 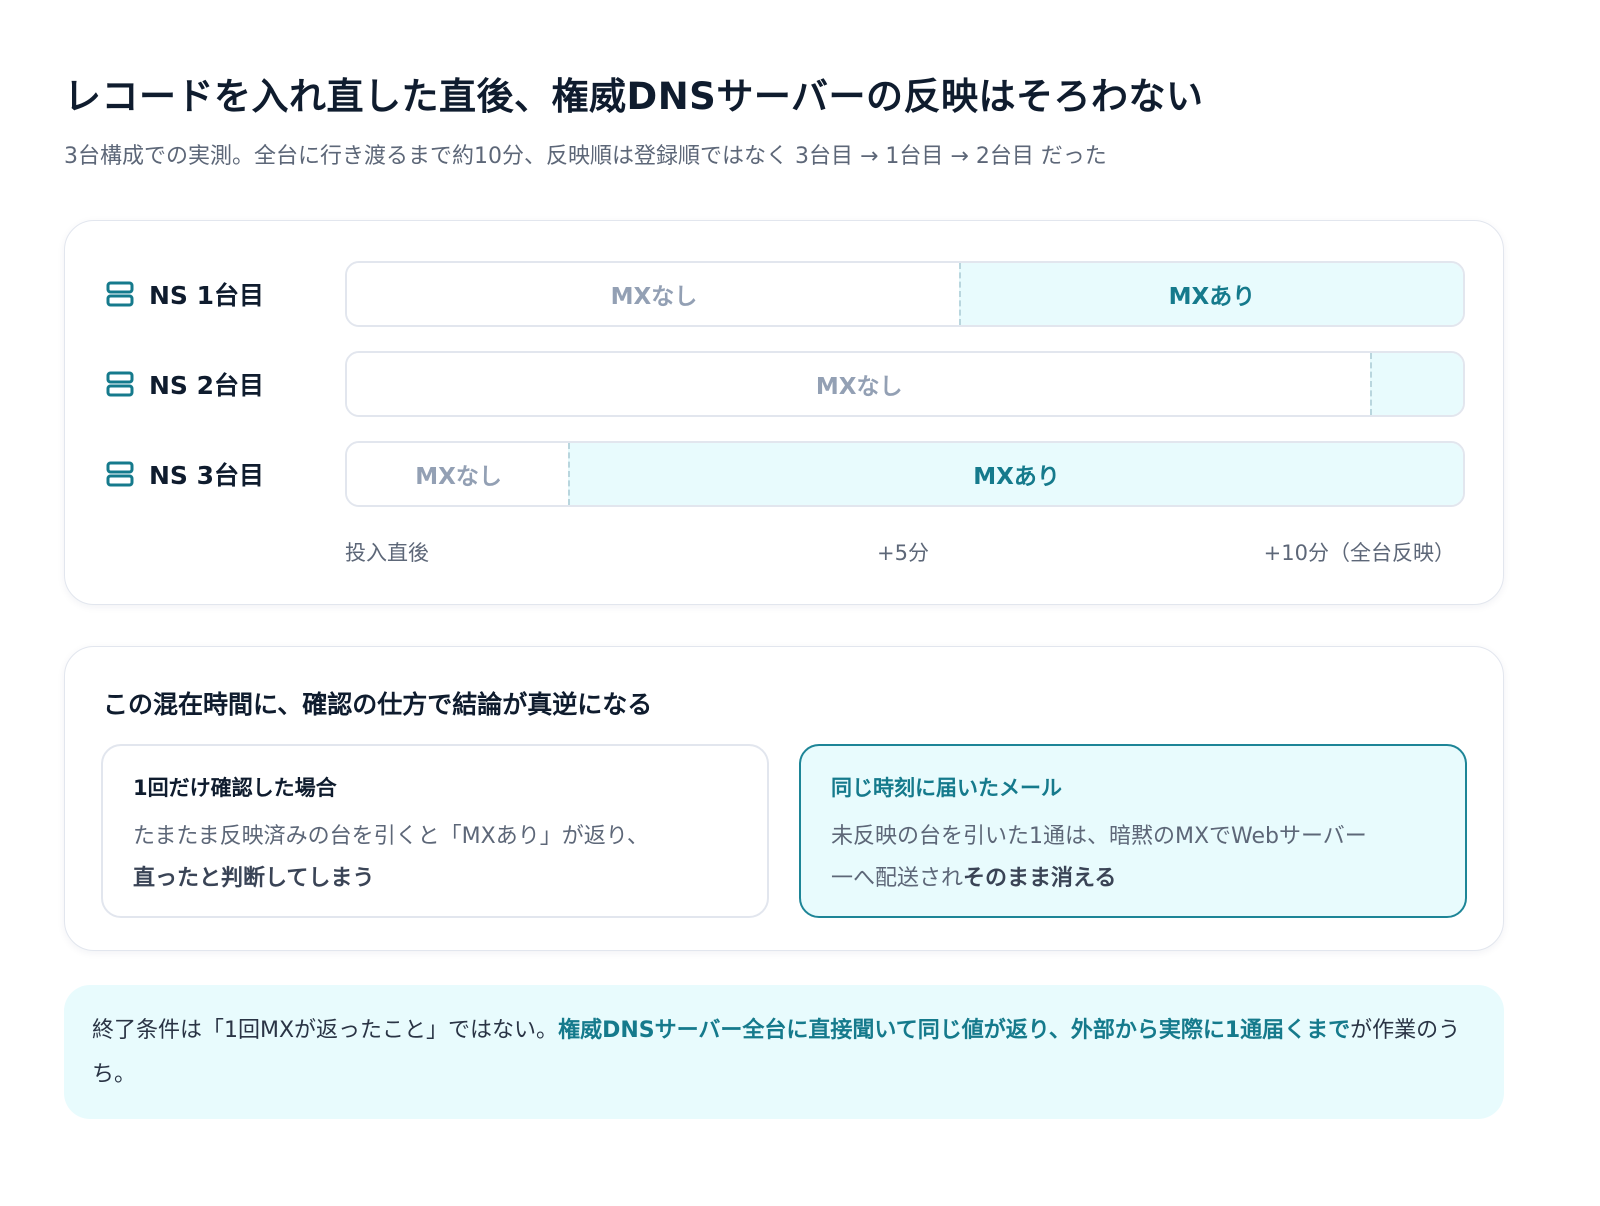 I want to click on ns-label: NS 2台目, so click(x=184, y=384).